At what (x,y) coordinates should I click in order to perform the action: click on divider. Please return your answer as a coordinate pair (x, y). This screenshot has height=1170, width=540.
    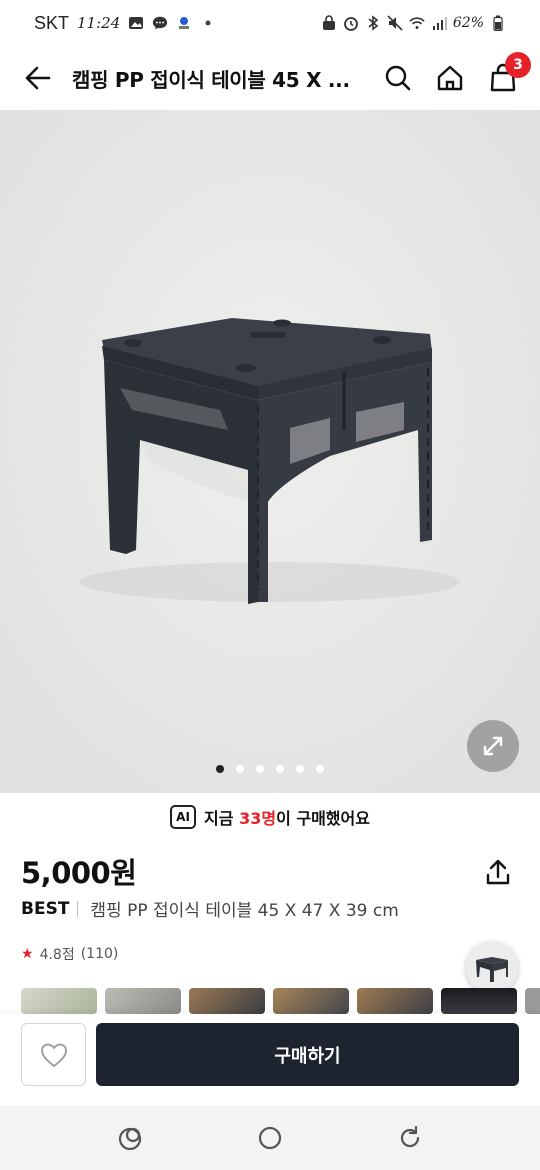
    Looking at the image, I should click on (78, 908).